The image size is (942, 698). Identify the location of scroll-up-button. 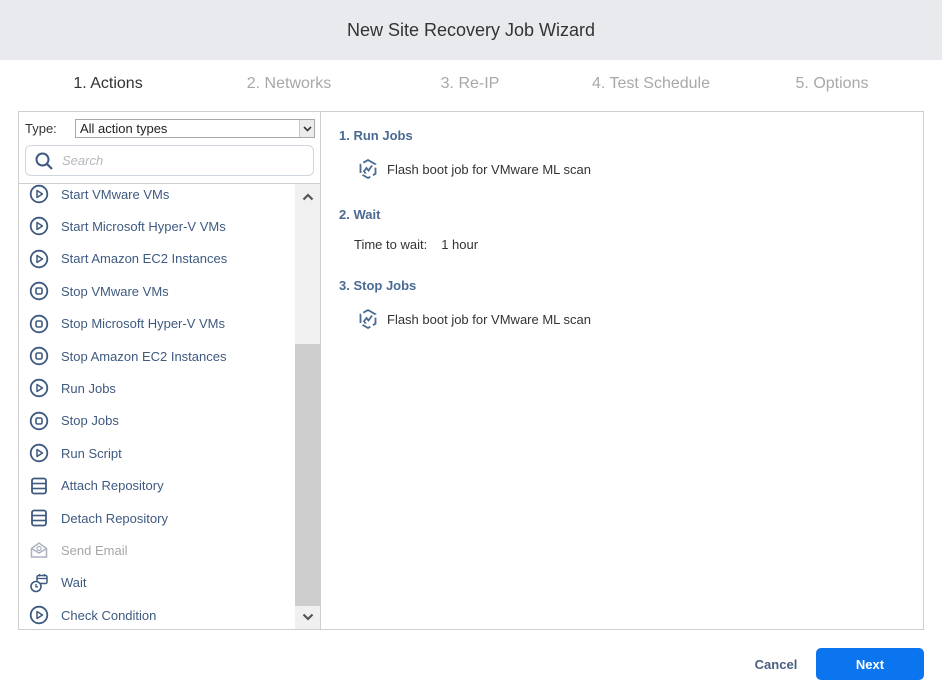
(307, 197).